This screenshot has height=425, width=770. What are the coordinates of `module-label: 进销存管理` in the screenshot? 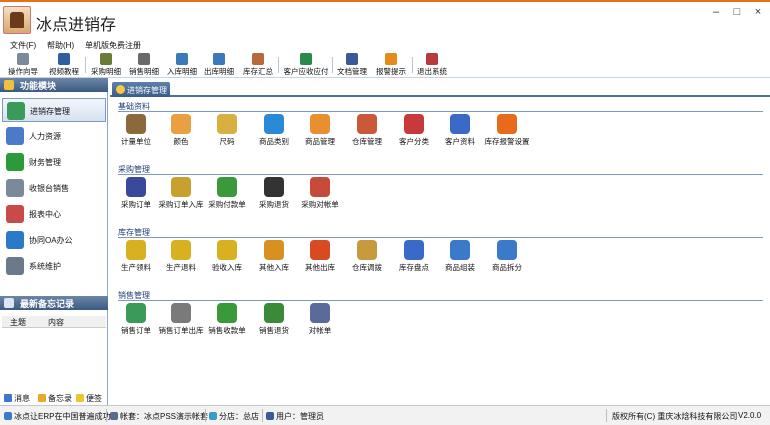 It's located at (50, 111).